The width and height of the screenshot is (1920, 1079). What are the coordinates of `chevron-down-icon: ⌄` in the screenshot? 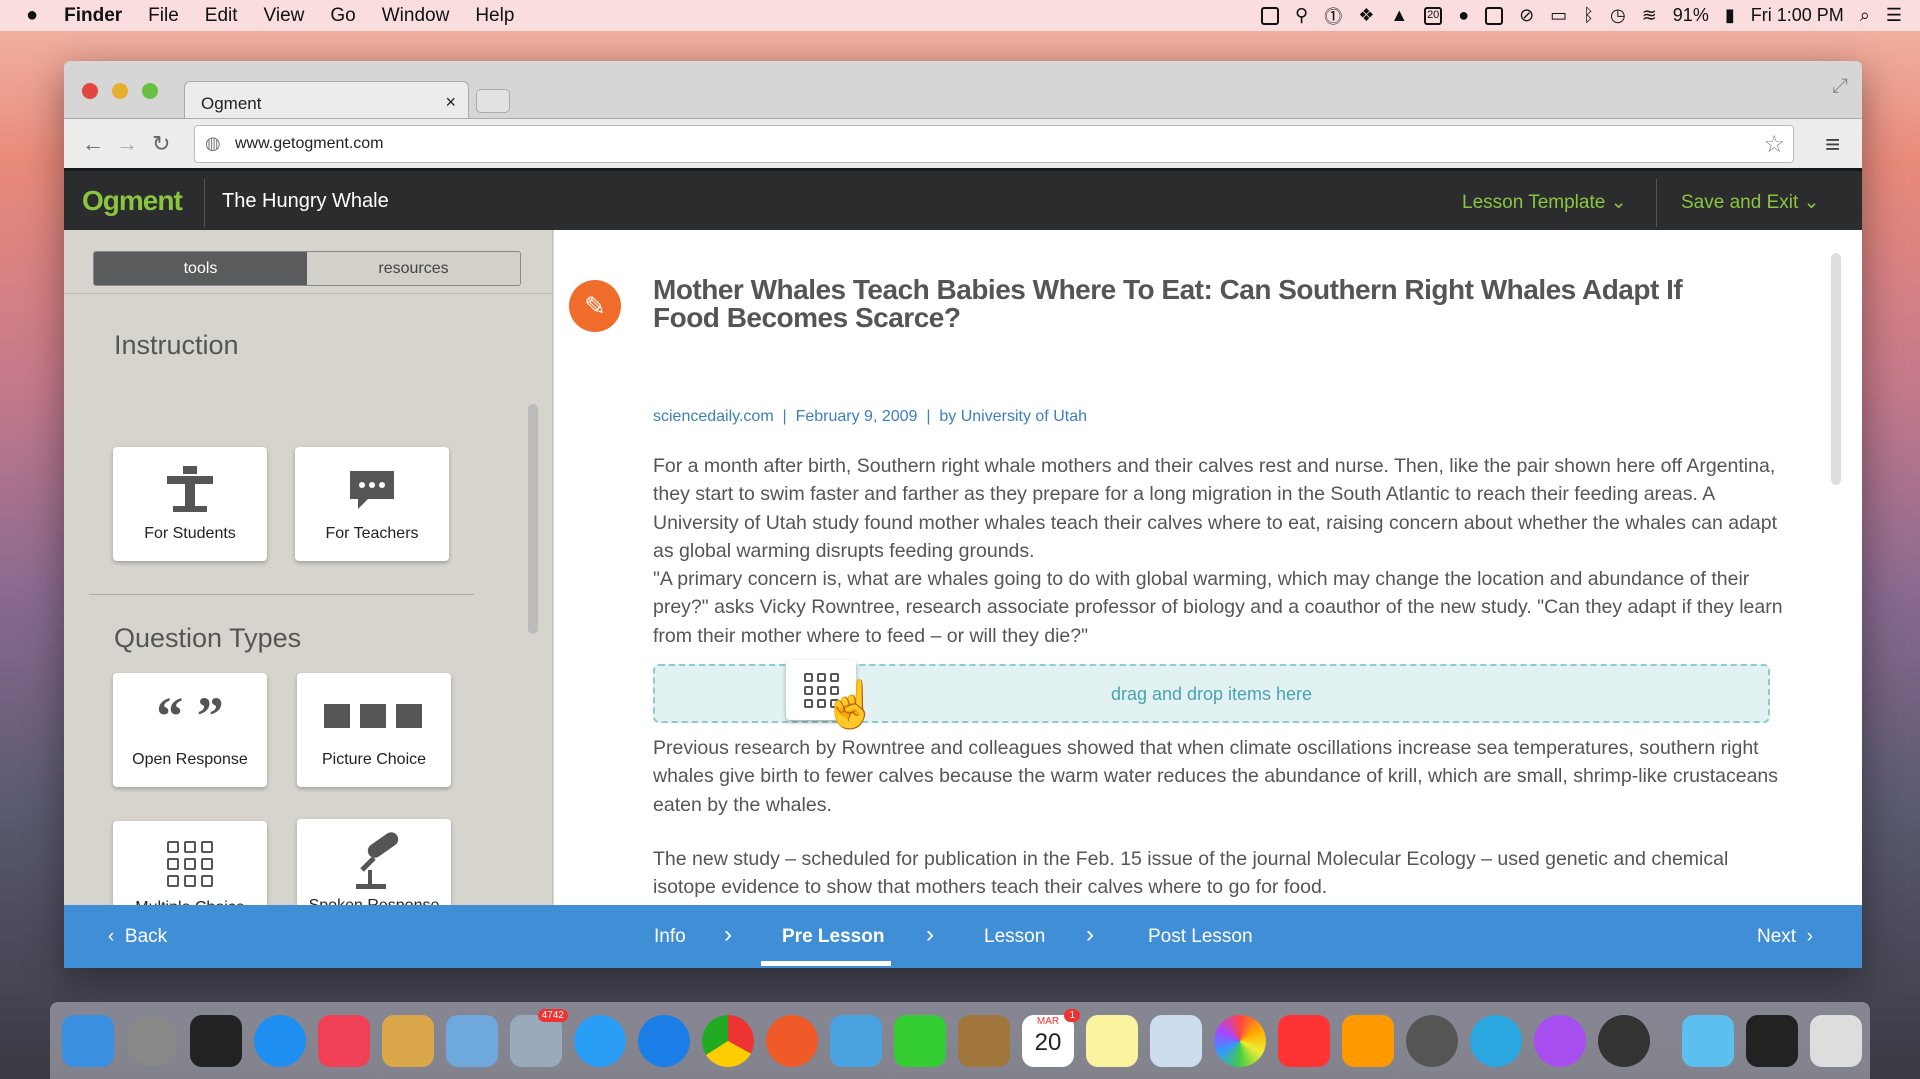 It's located at (1618, 202).